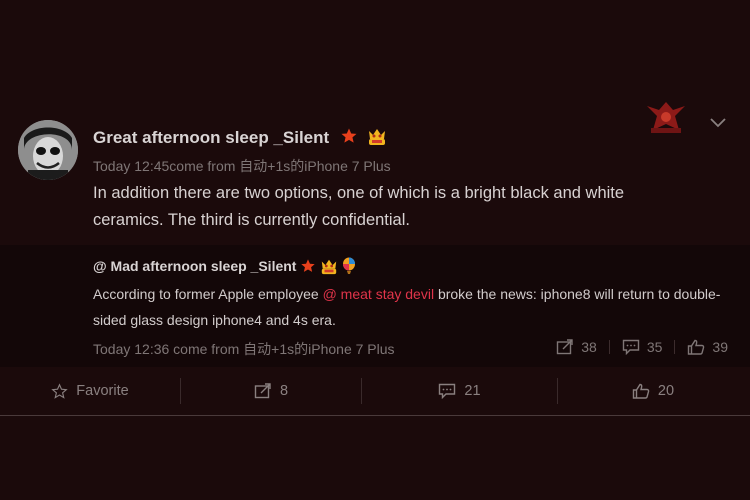  What do you see at coordinates (718, 123) in the screenshot?
I see `chevron-down-icon` at bounding box center [718, 123].